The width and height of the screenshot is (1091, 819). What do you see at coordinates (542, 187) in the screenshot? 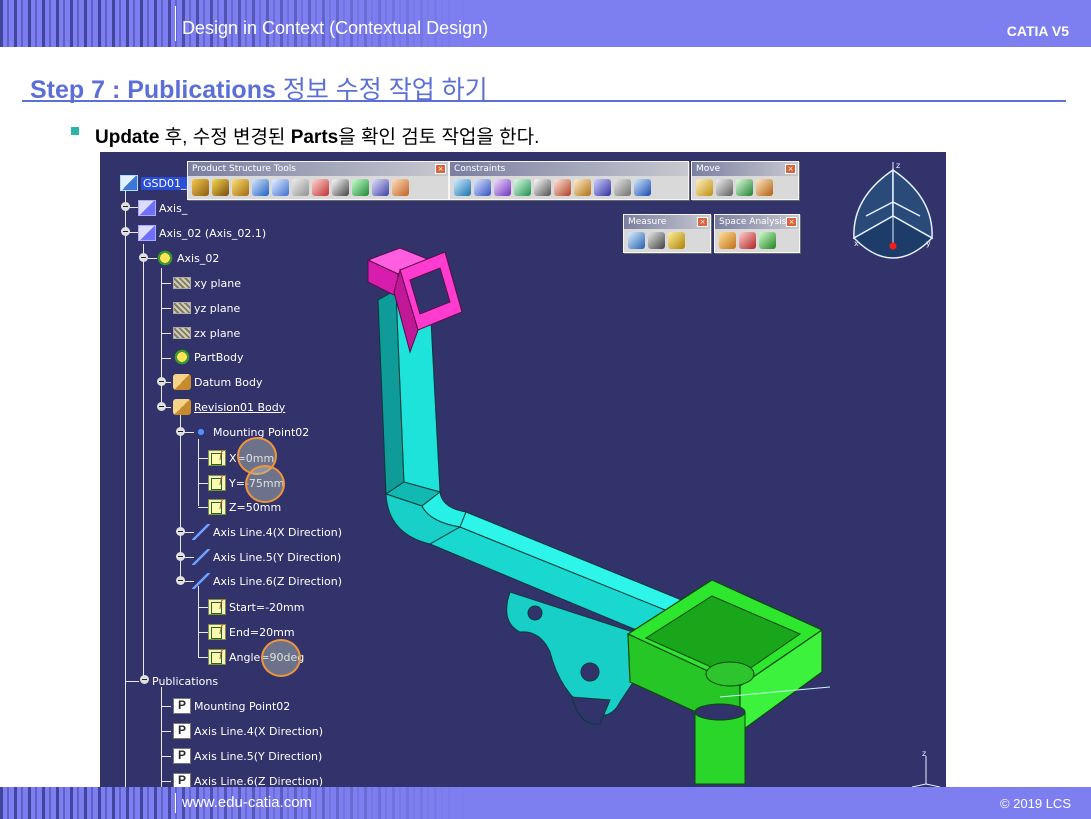
I see `fix-component-icon` at bounding box center [542, 187].